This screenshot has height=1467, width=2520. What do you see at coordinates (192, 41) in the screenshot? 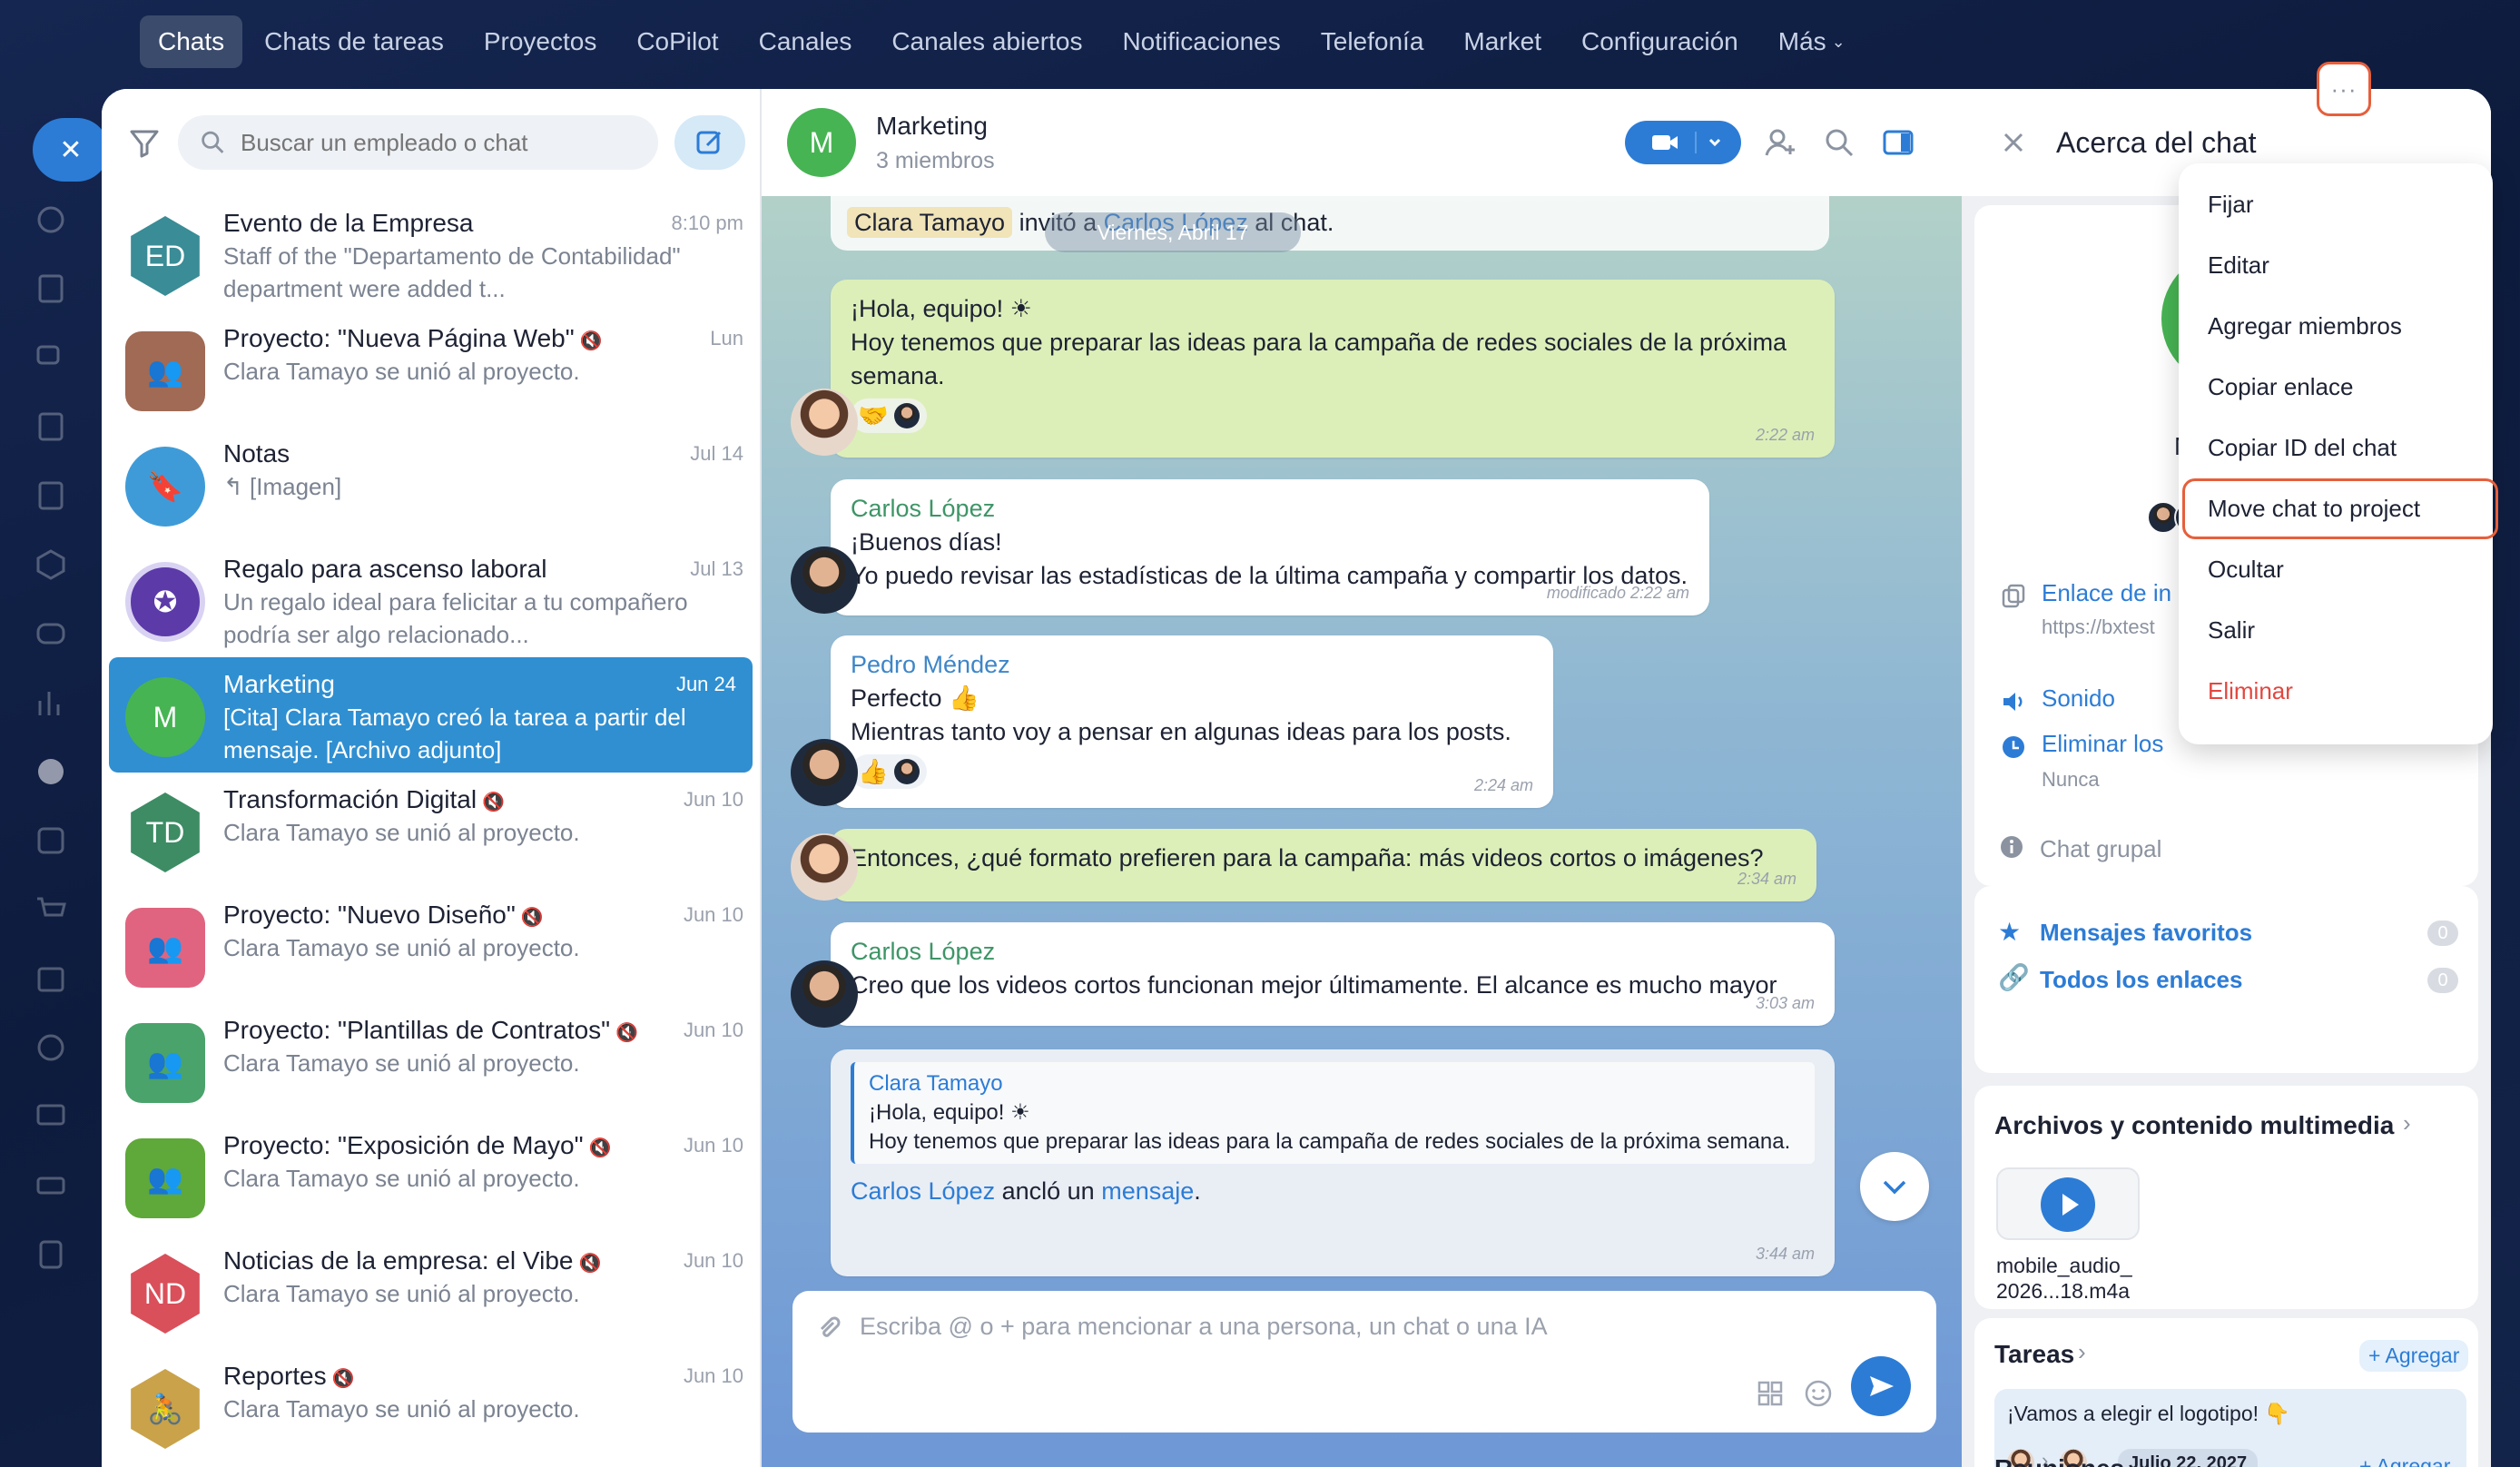
I see `nav-chats: Chats` at bounding box center [192, 41].